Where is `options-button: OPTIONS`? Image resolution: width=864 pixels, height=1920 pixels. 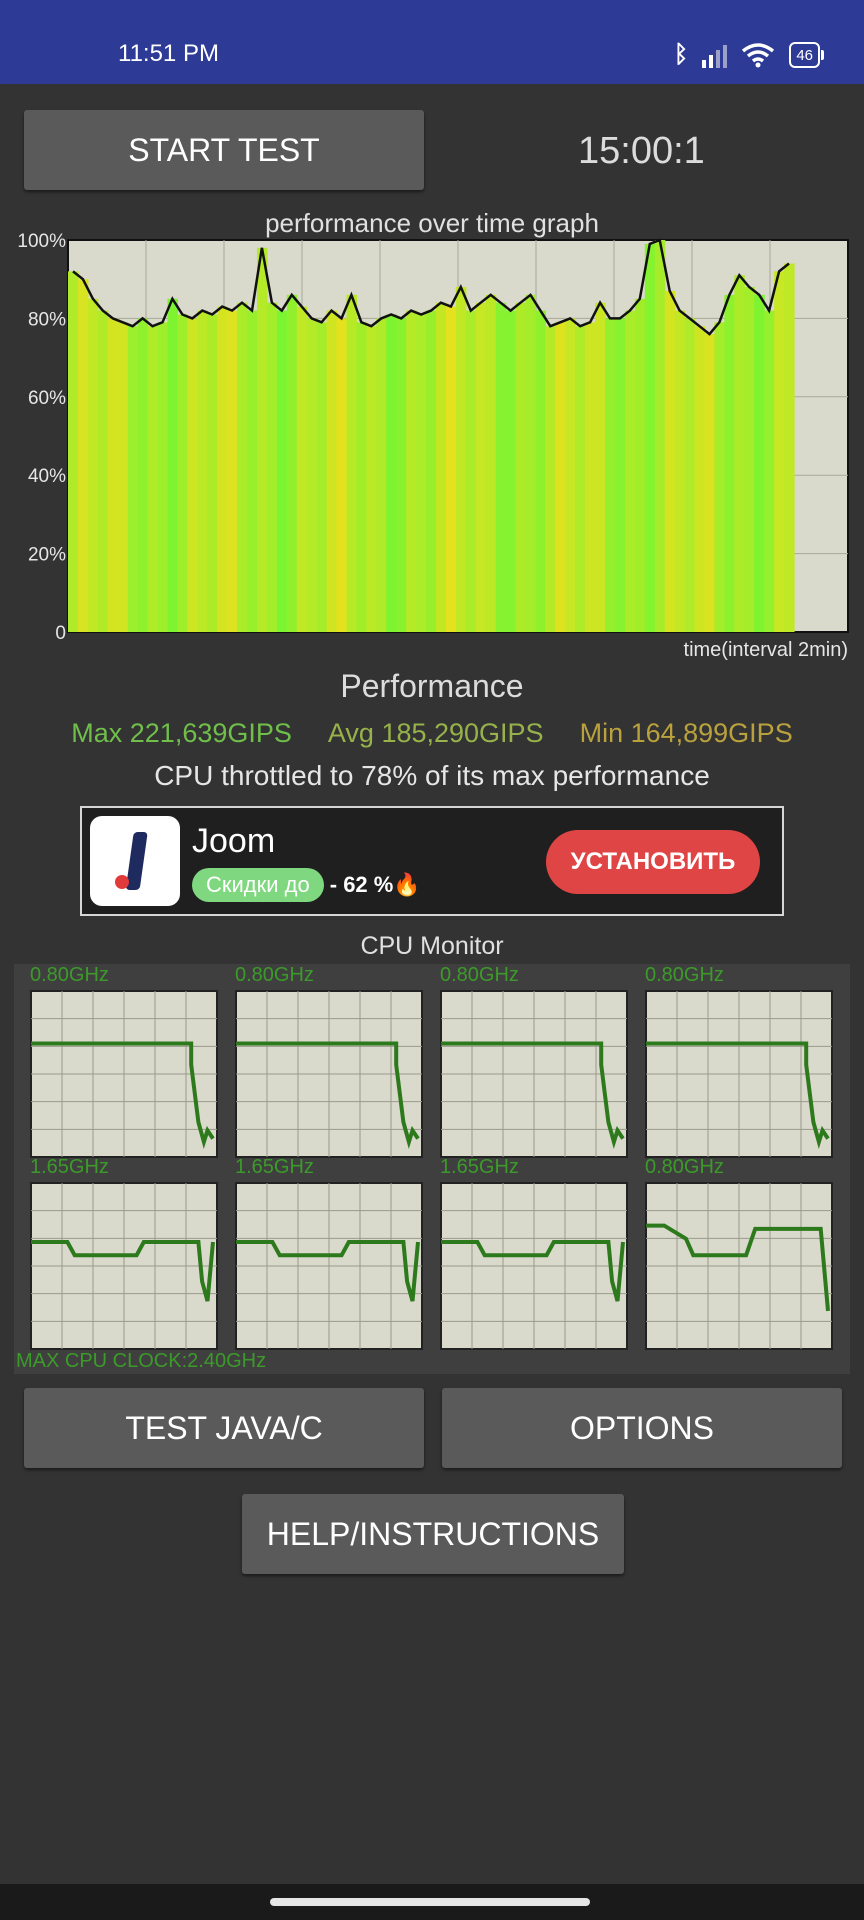
options-button: OPTIONS is located at coordinates (642, 1428).